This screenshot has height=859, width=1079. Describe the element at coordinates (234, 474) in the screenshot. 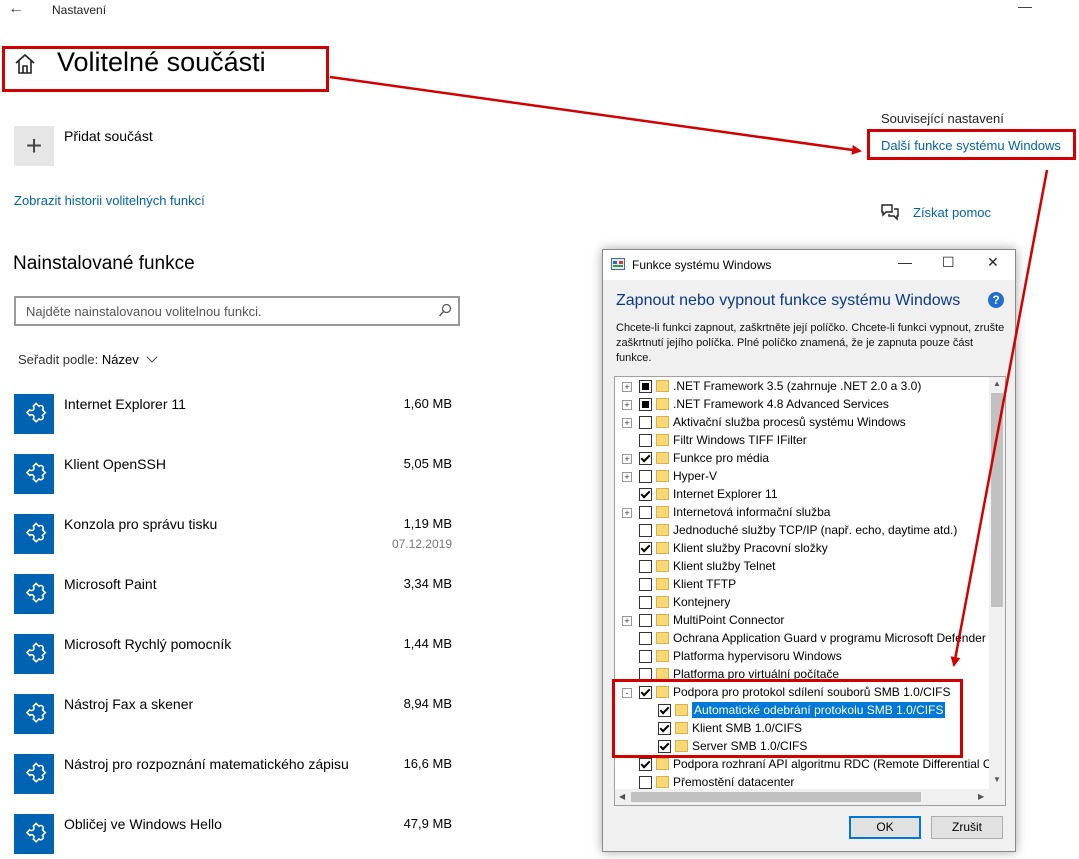

I see `feature-item: Klient OpenSSH 5,05 MB` at that location.